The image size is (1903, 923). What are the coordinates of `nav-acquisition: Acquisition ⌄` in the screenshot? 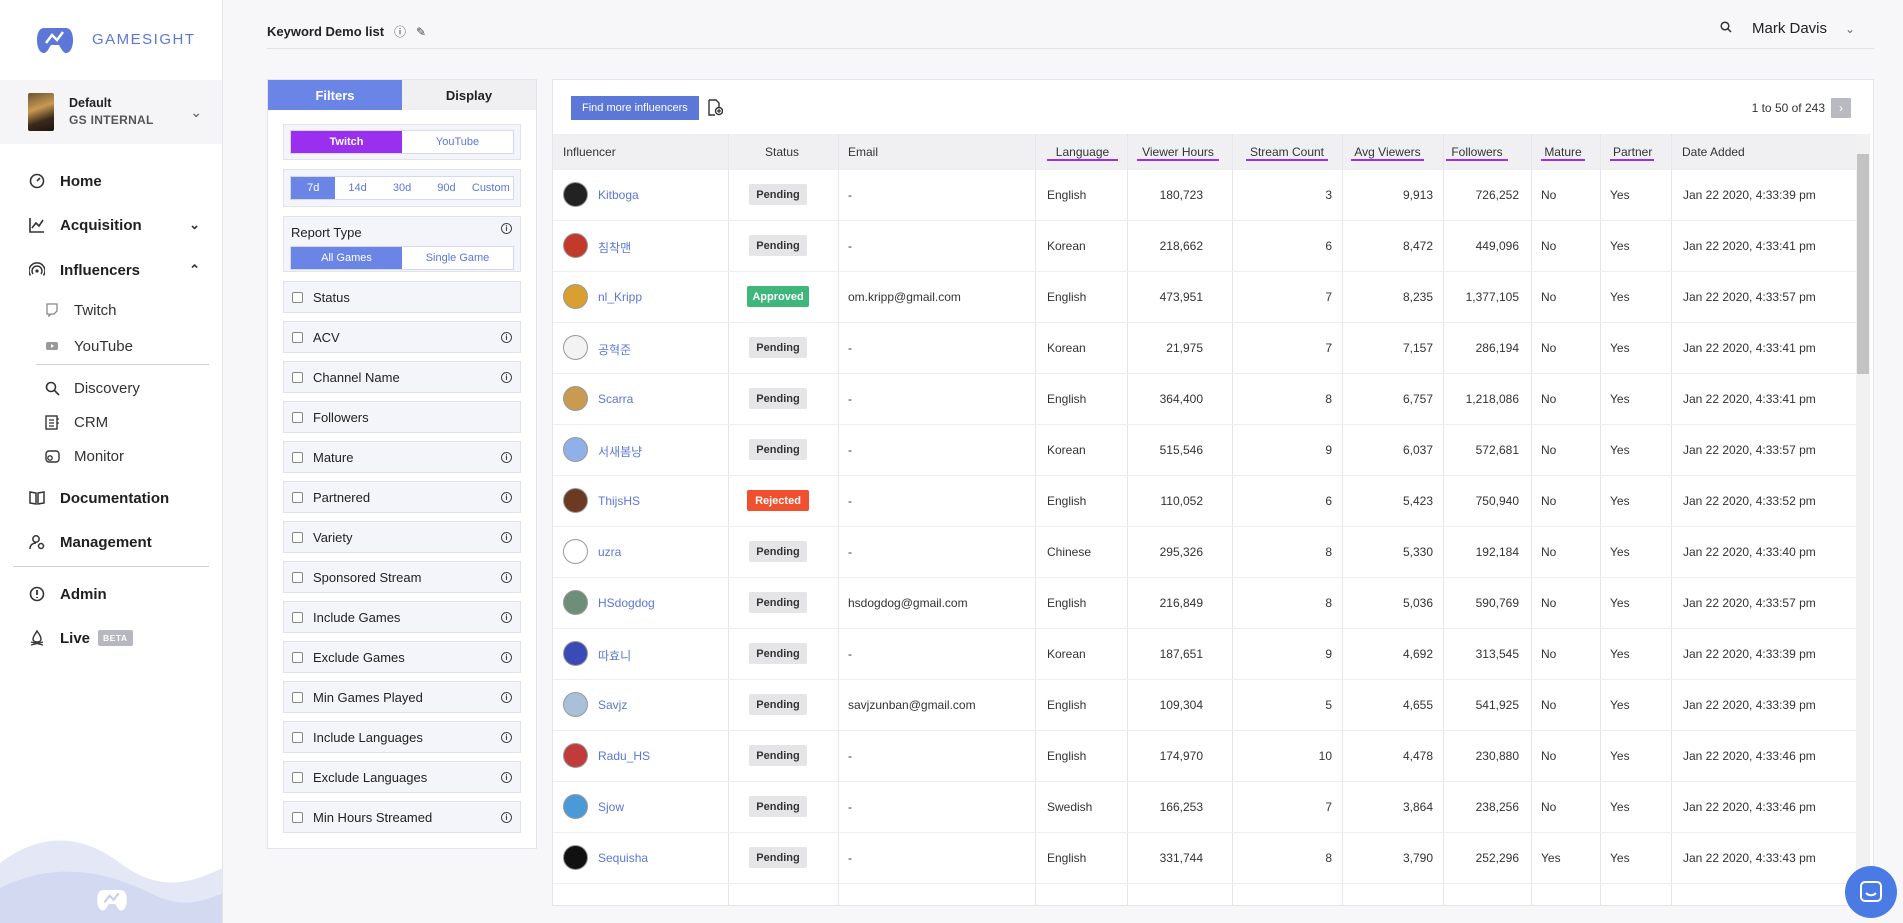 It's located at (111, 225).